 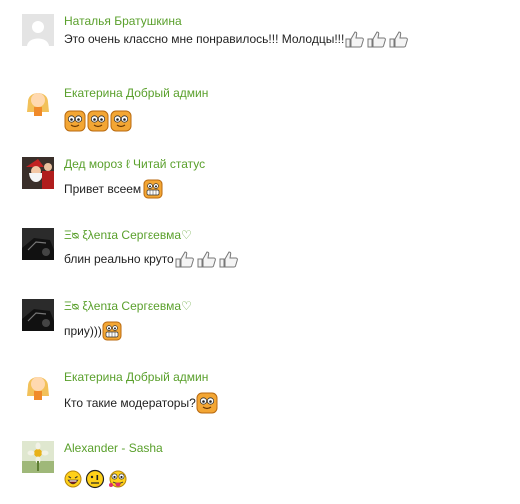 What do you see at coordinates (38, 30) in the screenshot?
I see `blank-user-avatar` at bounding box center [38, 30].